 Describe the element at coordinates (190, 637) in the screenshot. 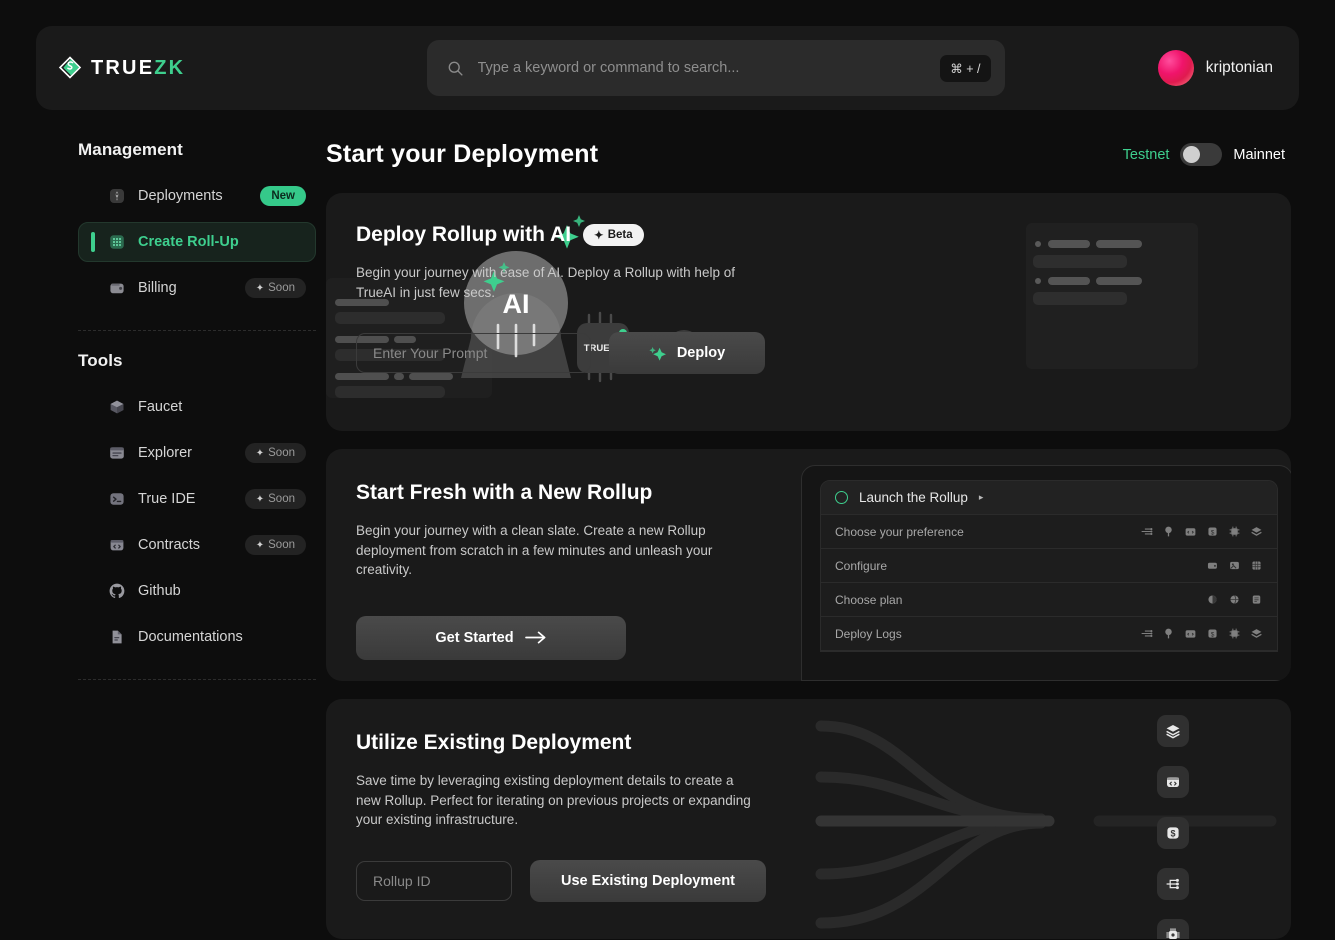

I see `sidebar-item-label: Documentations` at that location.